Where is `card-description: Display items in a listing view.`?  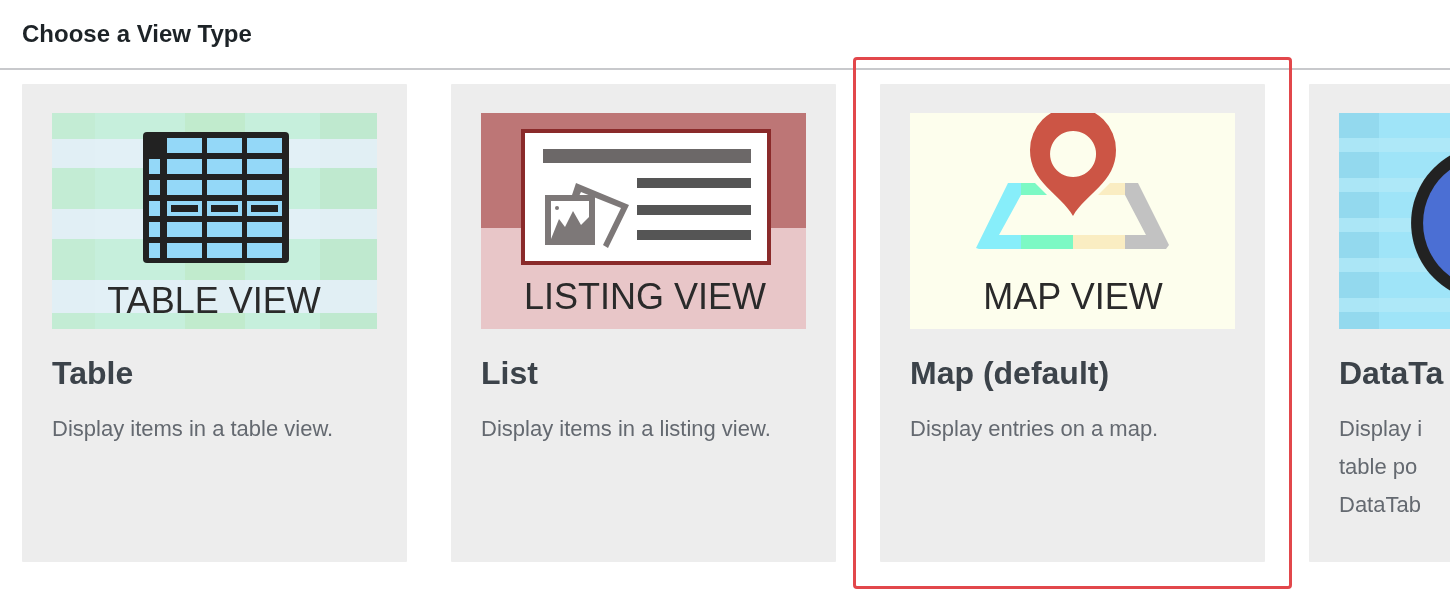 card-description: Display items in a listing view. is located at coordinates (626, 429).